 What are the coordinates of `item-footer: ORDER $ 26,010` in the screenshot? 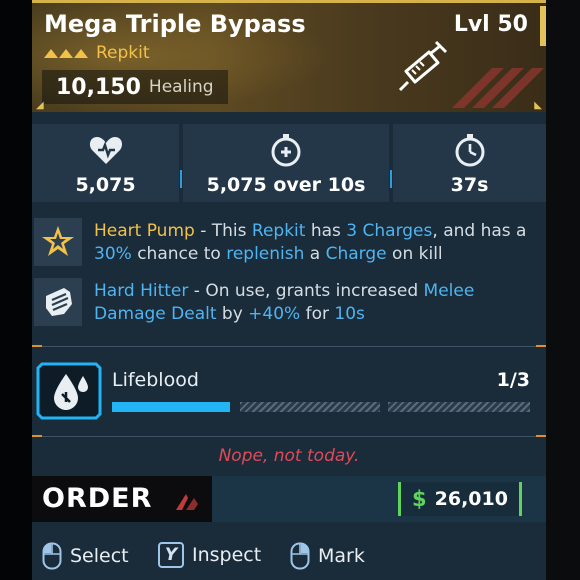 It's located at (289, 499).